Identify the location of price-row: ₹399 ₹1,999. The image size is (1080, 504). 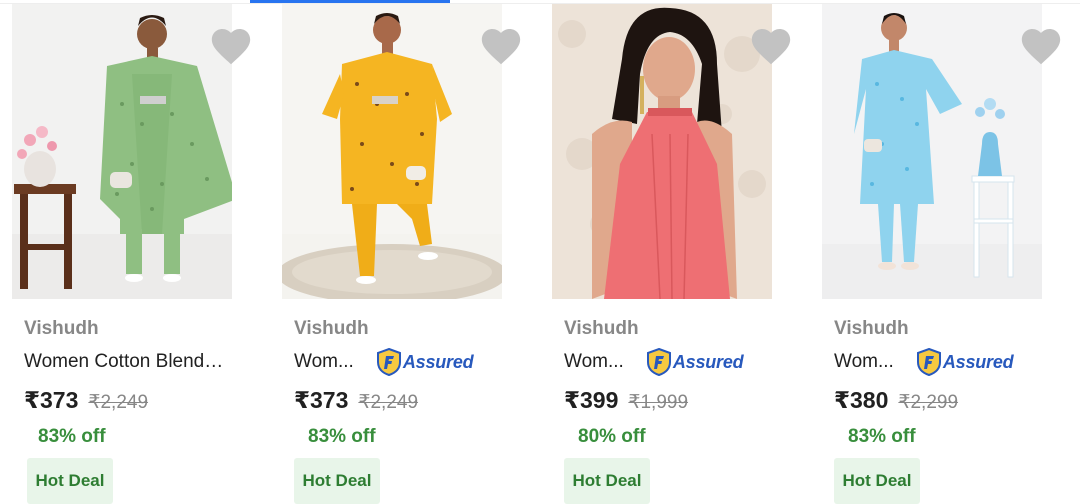
(679, 402).